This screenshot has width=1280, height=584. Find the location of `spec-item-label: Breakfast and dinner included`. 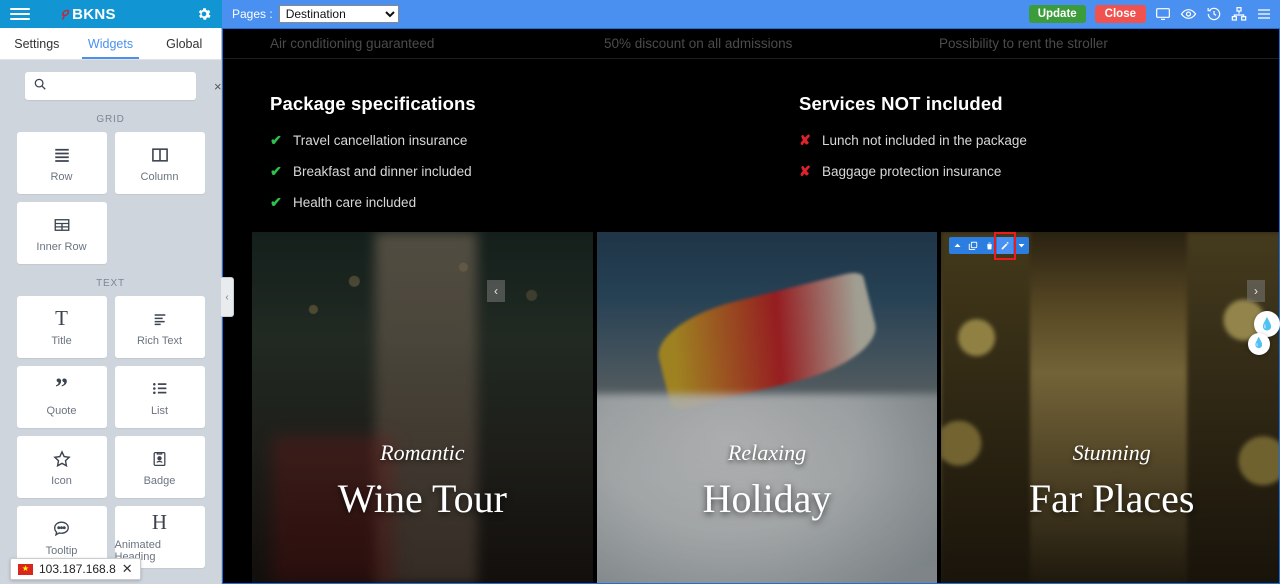

spec-item-label: Breakfast and dinner included is located at coordinates (382, 171).